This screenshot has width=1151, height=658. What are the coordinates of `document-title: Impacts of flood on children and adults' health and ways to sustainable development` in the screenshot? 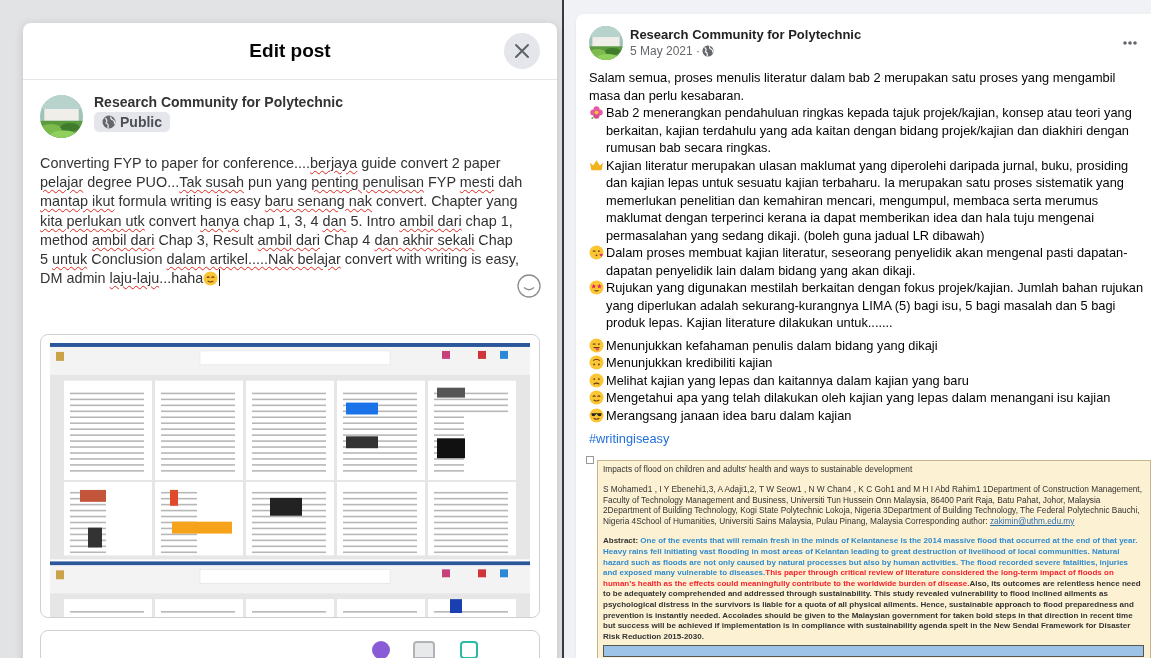 It's located at (758, 469).